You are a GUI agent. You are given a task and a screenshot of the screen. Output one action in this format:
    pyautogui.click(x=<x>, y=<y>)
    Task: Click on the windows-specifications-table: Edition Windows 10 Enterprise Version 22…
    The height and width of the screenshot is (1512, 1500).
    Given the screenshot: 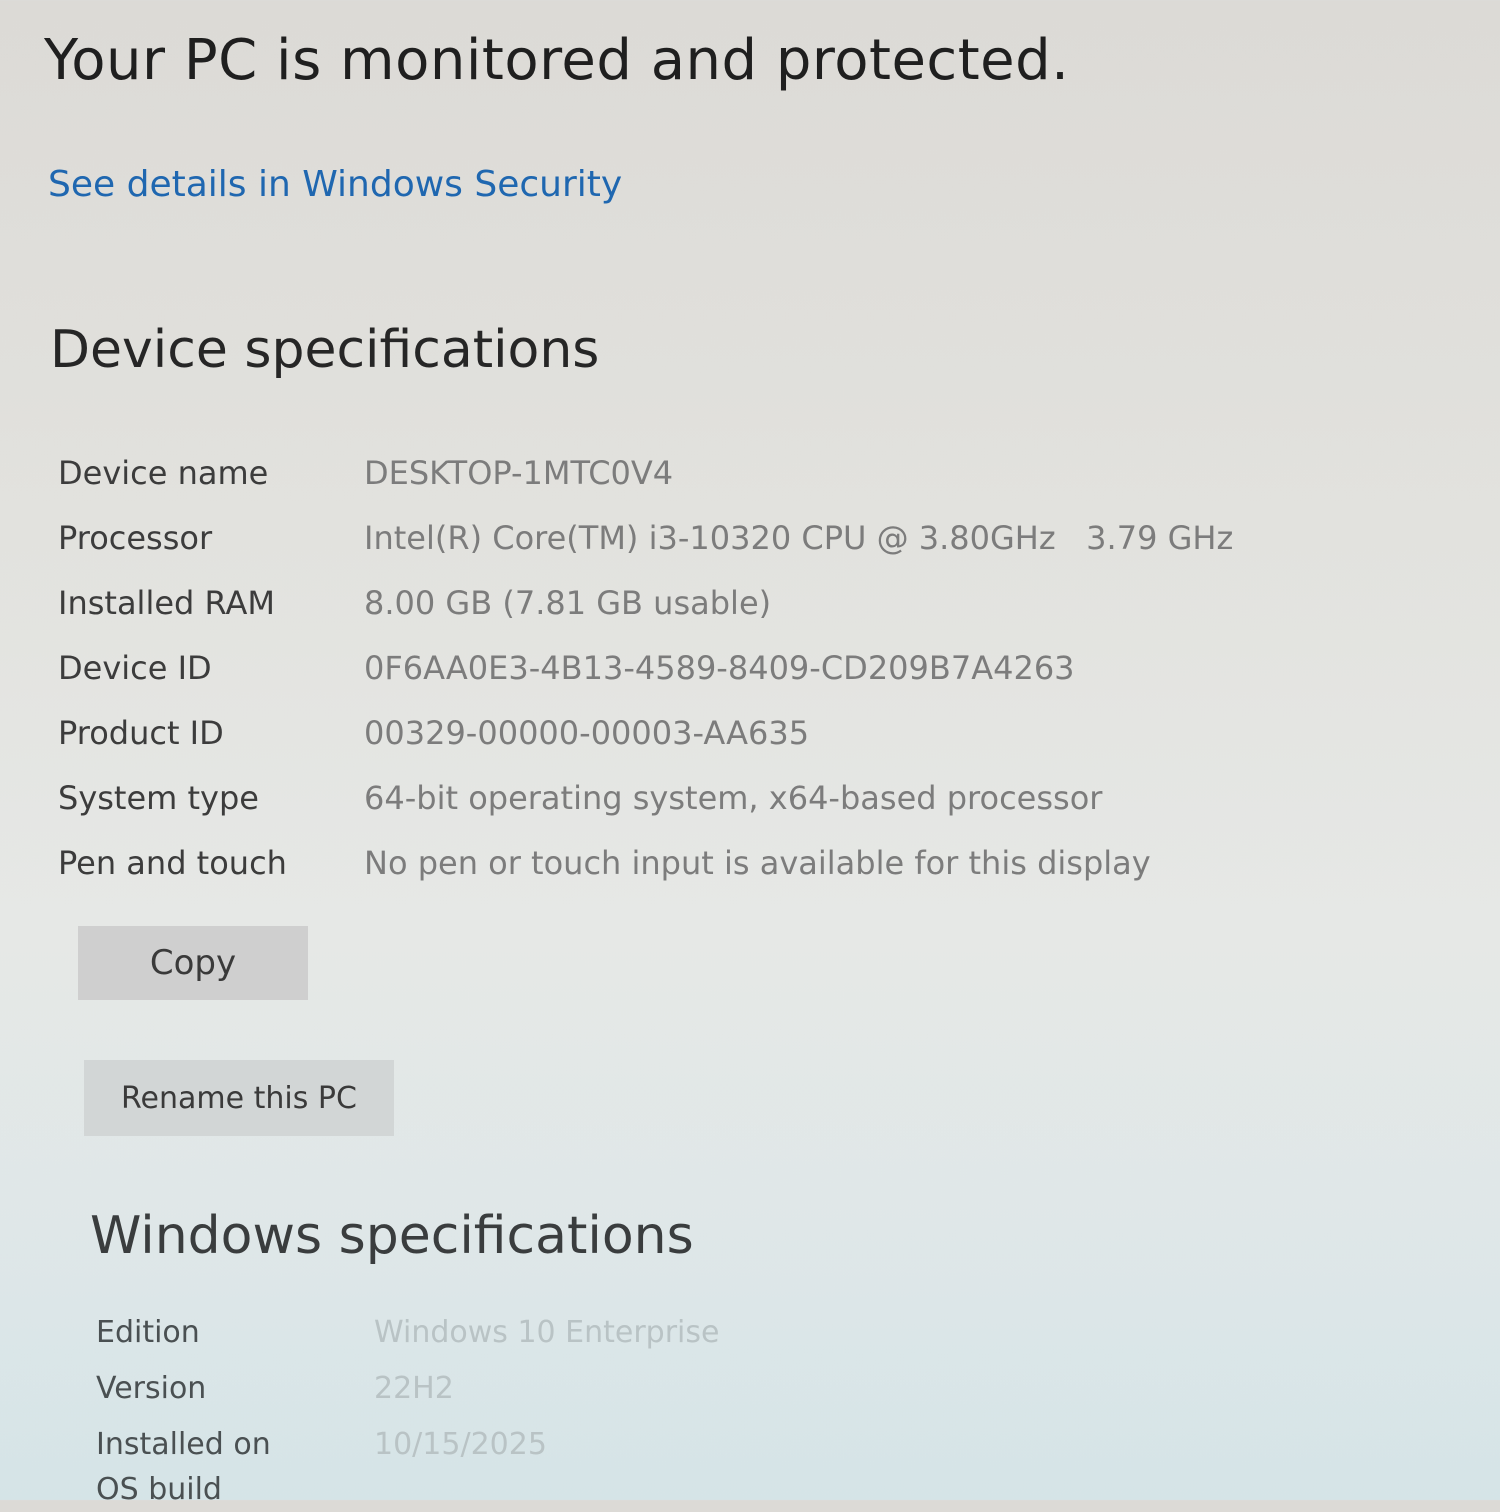 What is the action you would take?
    pyautogui.click(x=746, y=1408)
    